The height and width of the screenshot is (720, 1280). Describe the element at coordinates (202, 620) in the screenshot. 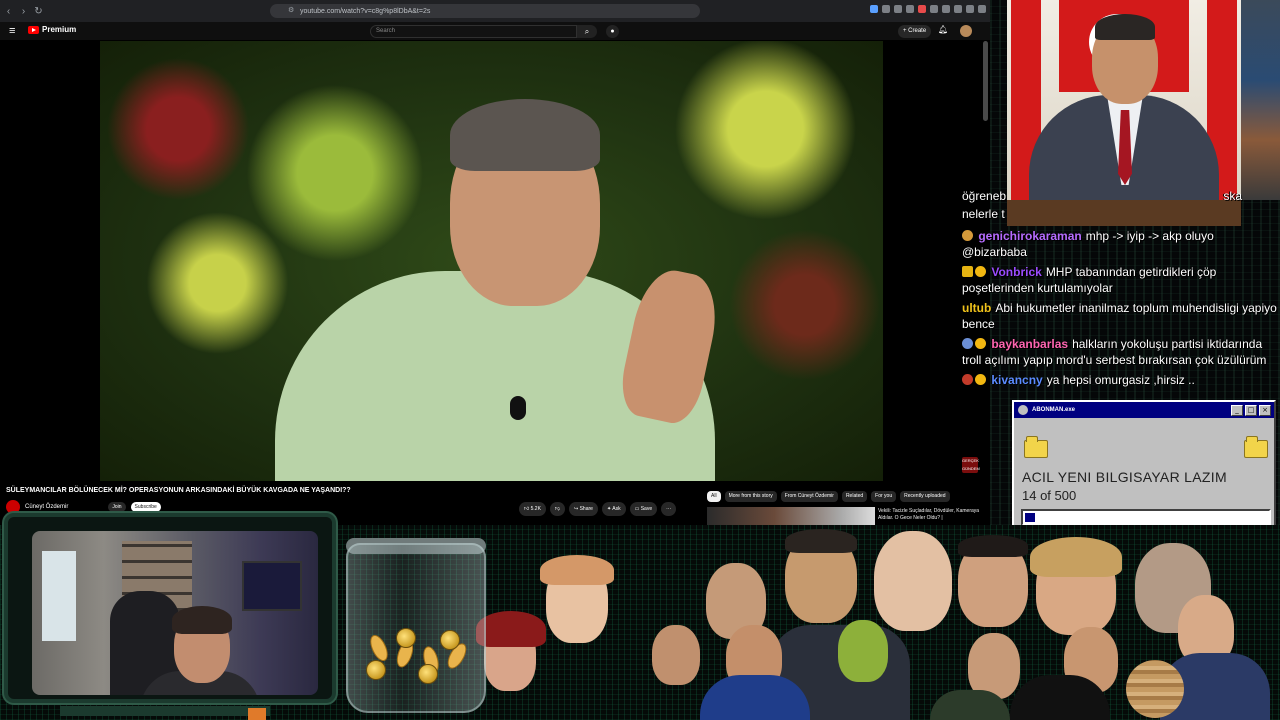

I see `streamer-hair` at that location.